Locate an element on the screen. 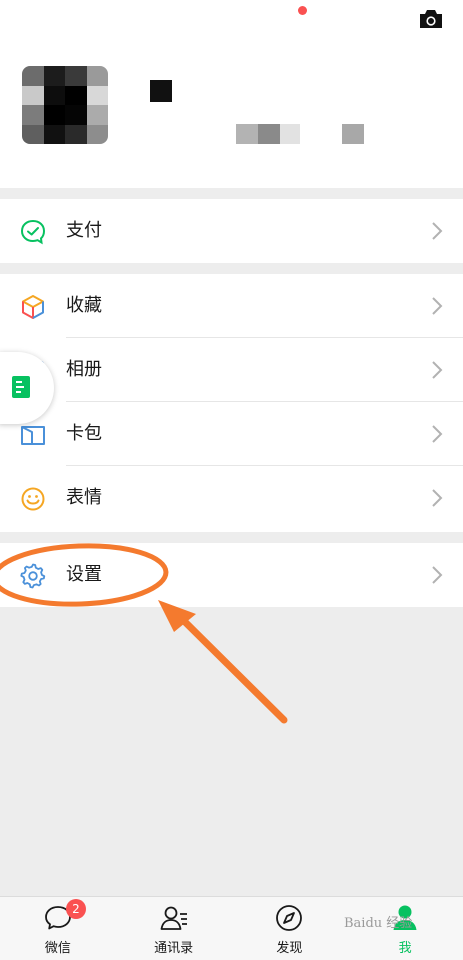  avatar is located at coordinates (65, 105).